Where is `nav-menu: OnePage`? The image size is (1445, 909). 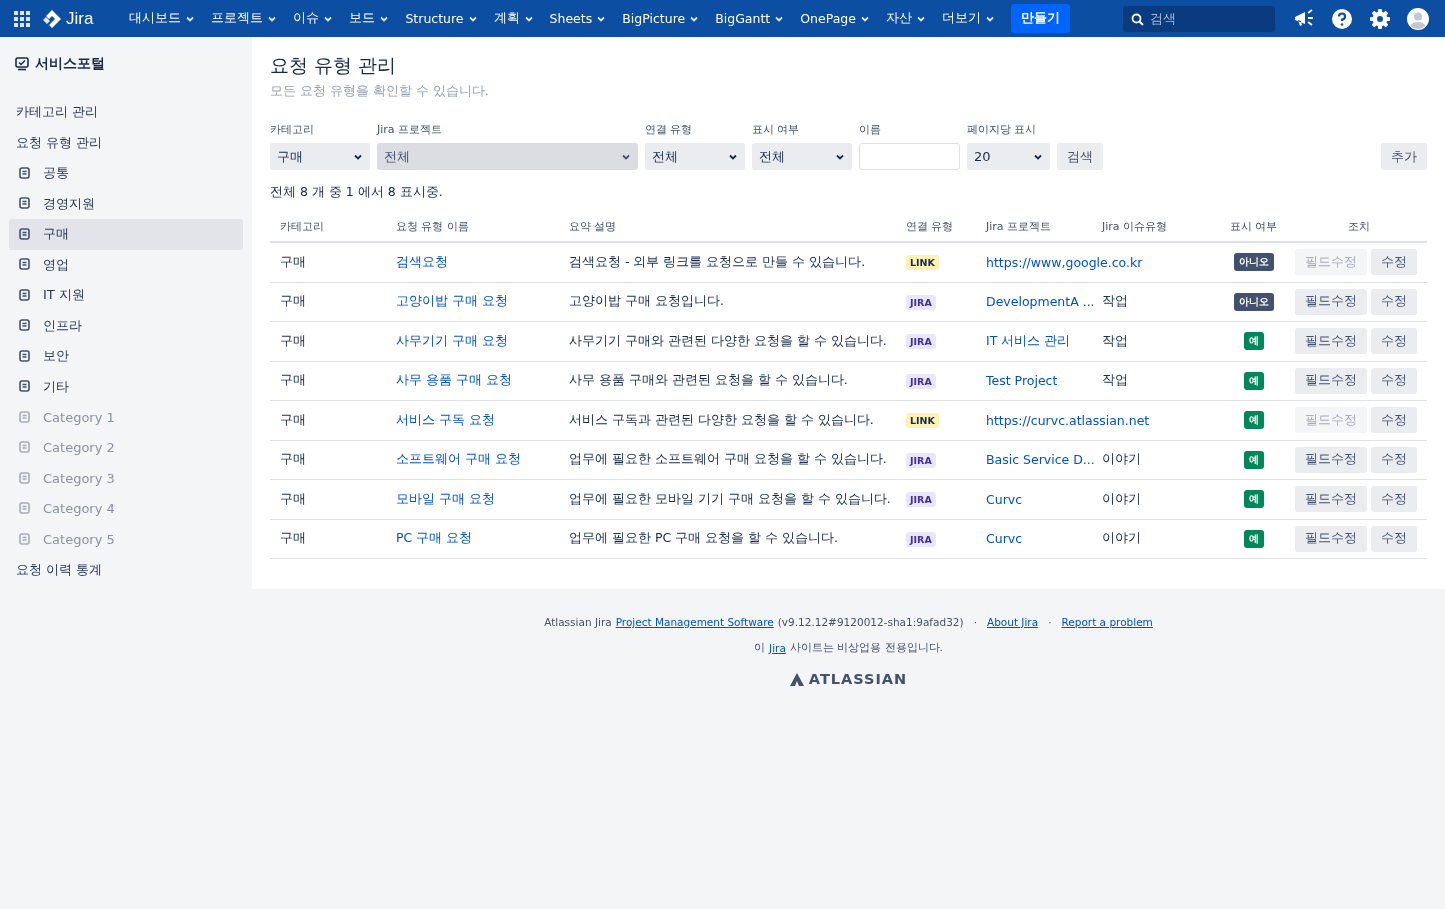
nav-menu: OnePage is located at coordinates (835, 18).